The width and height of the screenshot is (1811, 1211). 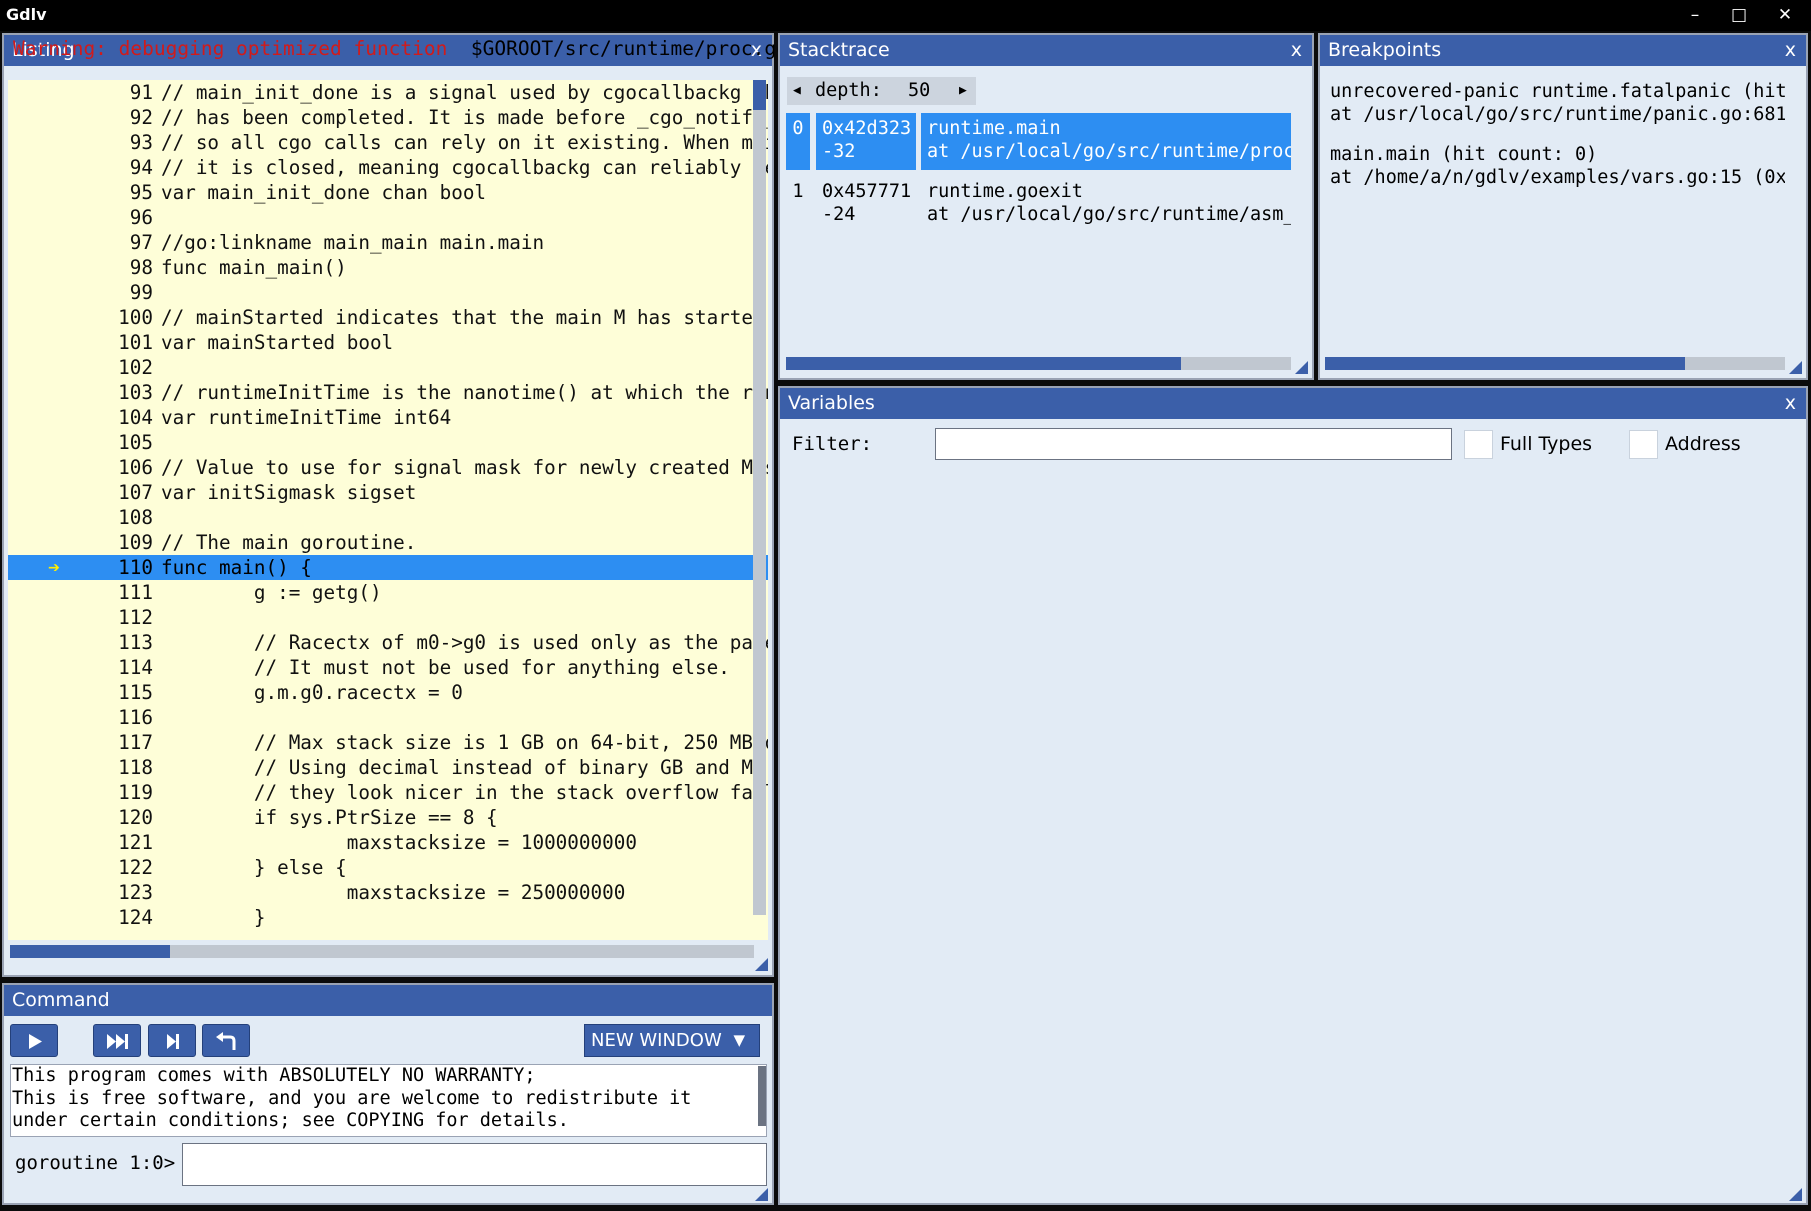 What do you see at coordinates (90, 951) in the screenshot?
I see `listing-hscroll-thumb` at bounding box center [90, 951].